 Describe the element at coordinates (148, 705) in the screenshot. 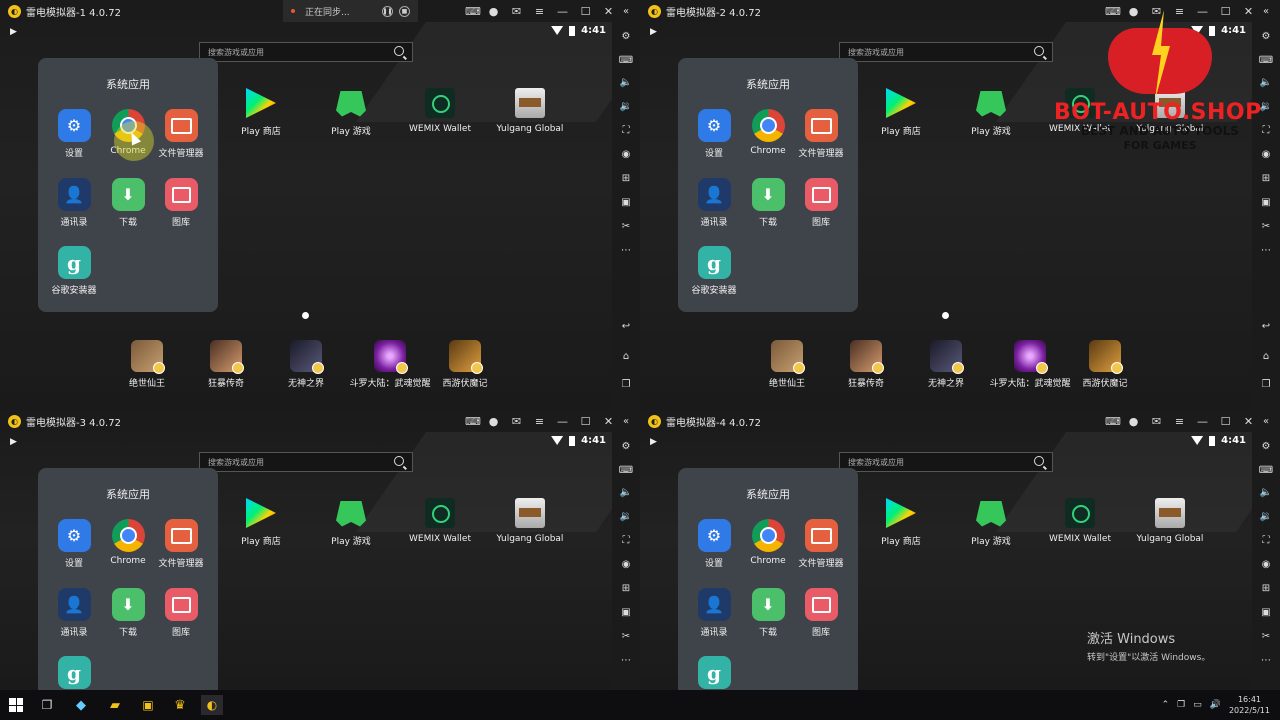

I see `ldmultiplayer-icon: ▣` at that location.